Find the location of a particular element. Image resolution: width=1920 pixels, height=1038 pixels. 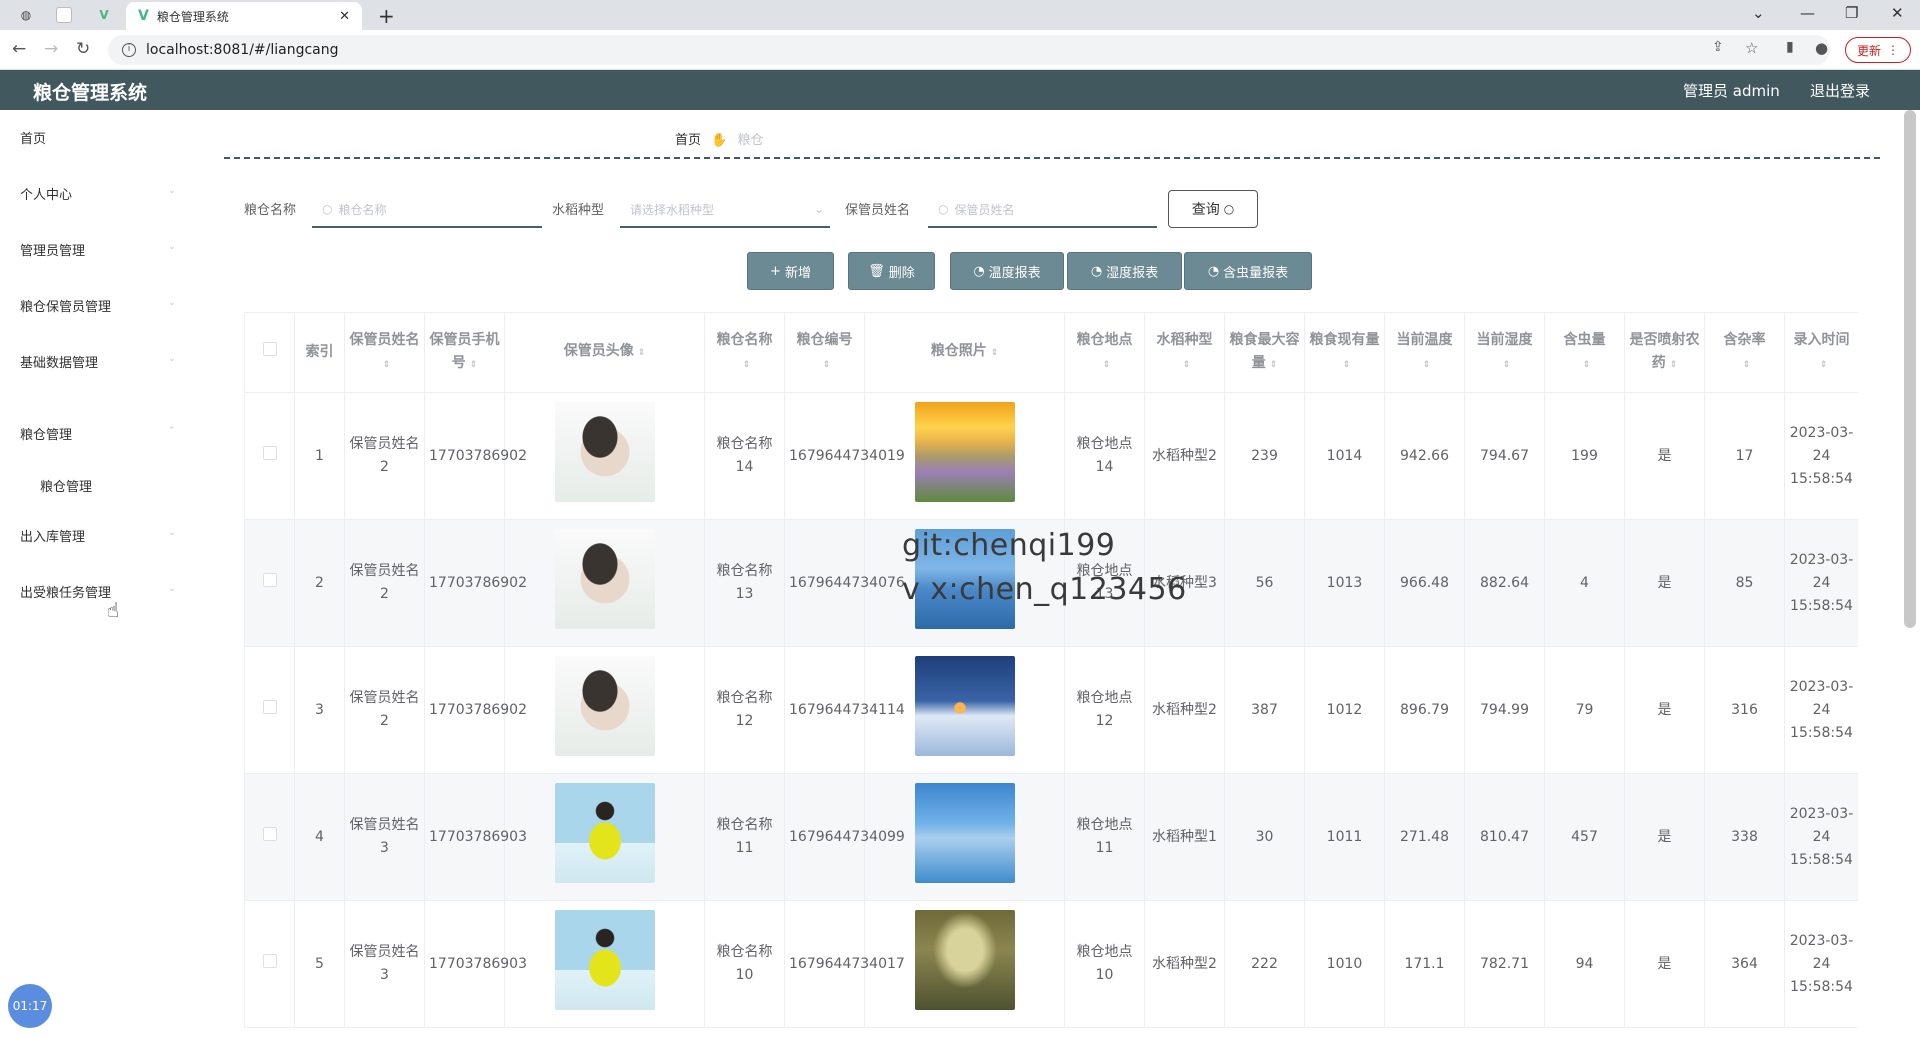

col-header: 是否喷射农药 ⇕ is located at coordinates (1664, 352).